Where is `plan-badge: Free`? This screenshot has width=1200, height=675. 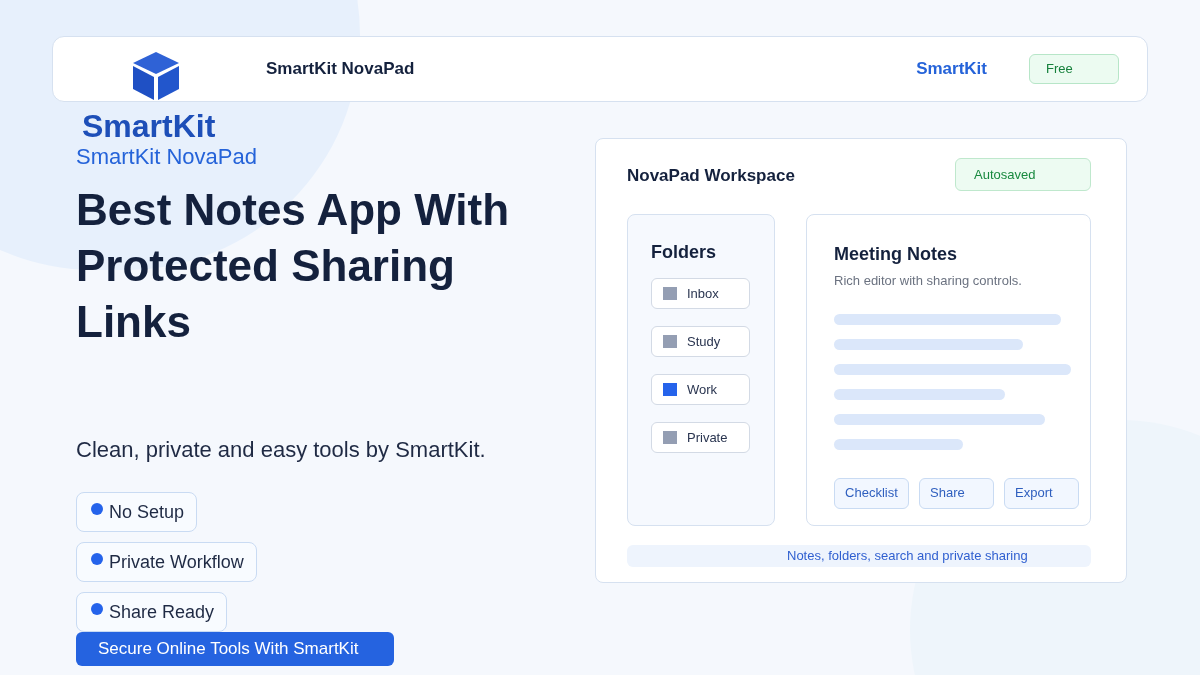
plan-badge: Free is located at coordinates (1074, 69).